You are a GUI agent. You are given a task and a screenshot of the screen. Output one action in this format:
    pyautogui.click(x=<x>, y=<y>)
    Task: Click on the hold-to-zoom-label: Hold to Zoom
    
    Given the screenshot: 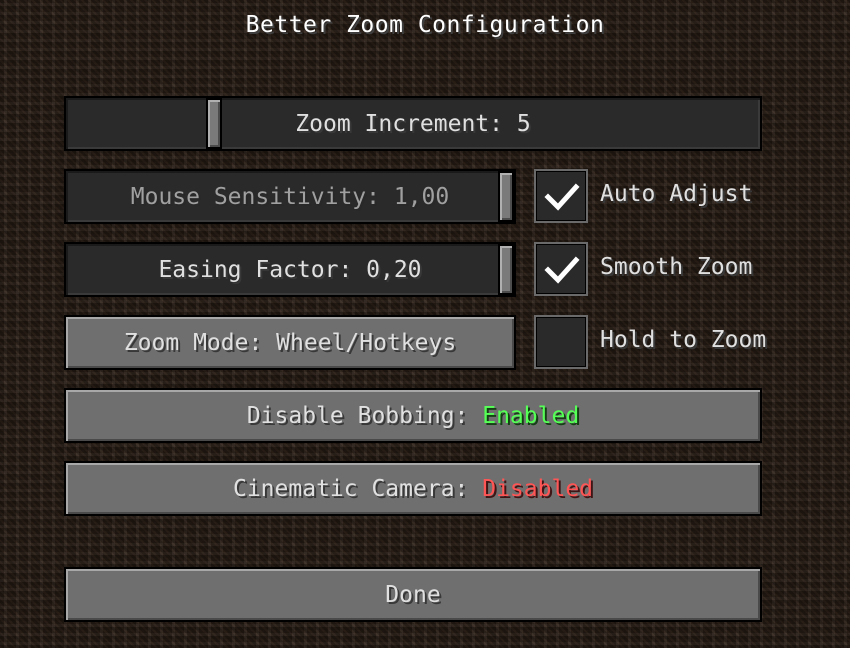 What is the action you would take?
    pyautogui.click(x=683, y=340)
    